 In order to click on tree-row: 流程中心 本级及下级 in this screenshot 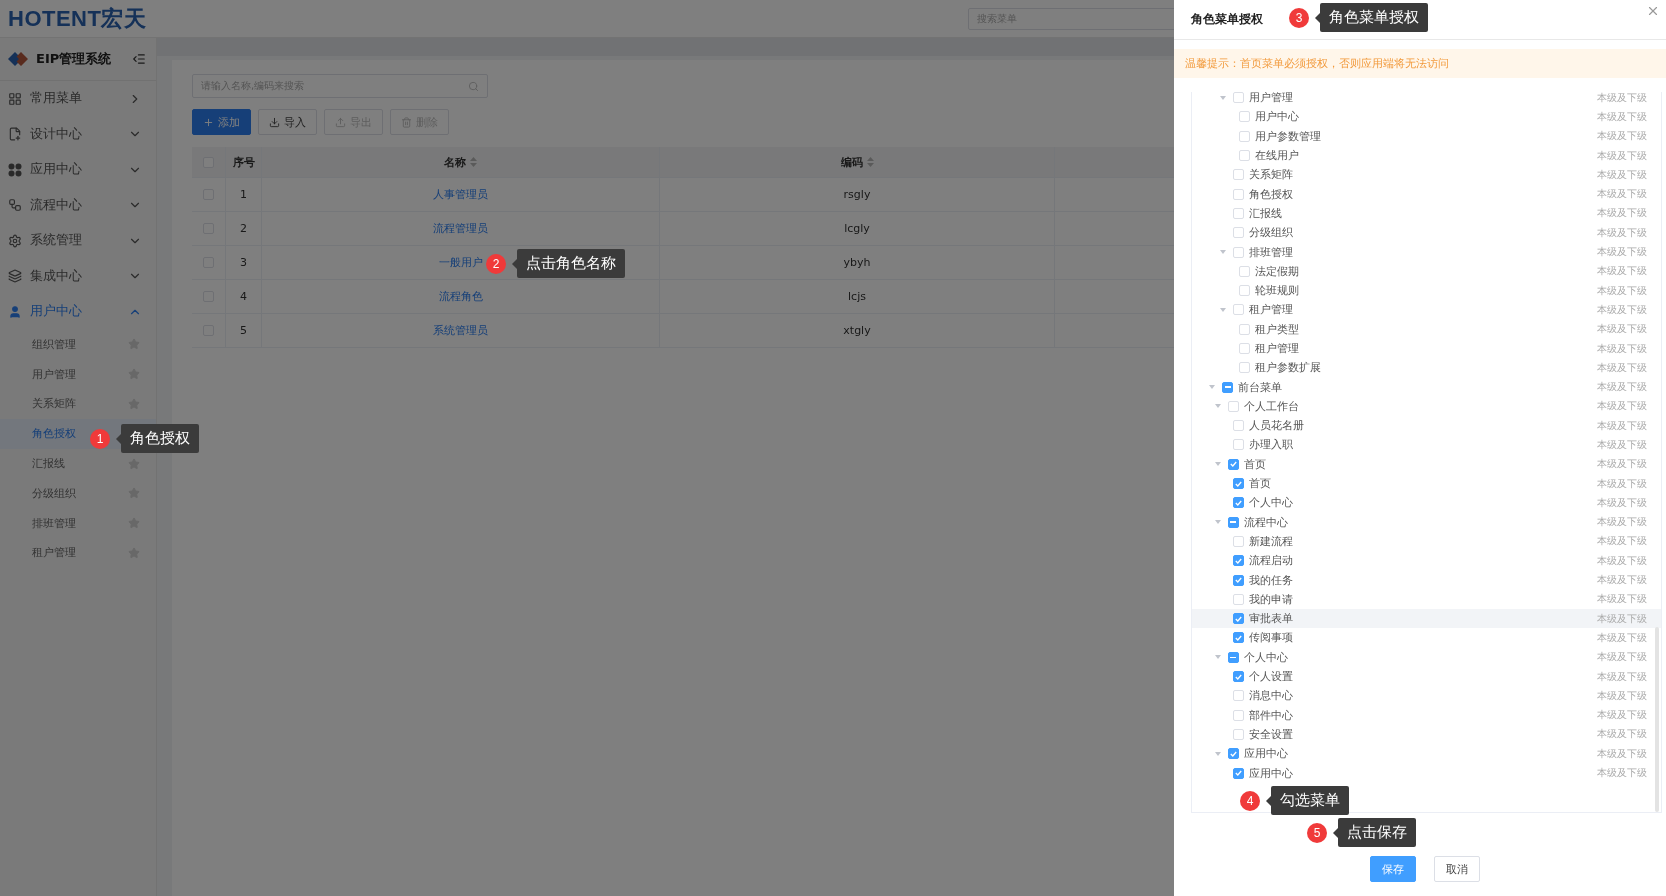, I will do `click(1426, 522)`.